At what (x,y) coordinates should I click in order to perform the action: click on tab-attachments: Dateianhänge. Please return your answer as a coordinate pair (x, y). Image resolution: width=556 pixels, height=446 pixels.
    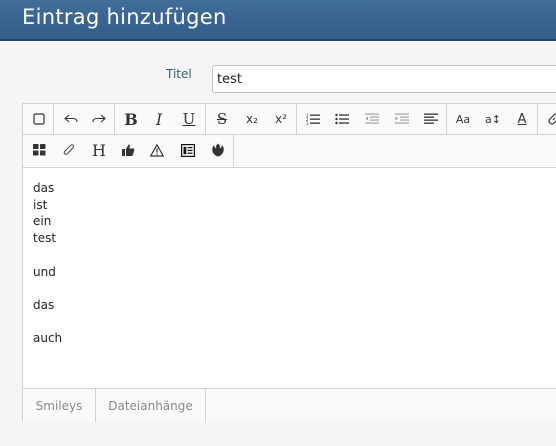
    Looking at the image, I should click on (151, 405).